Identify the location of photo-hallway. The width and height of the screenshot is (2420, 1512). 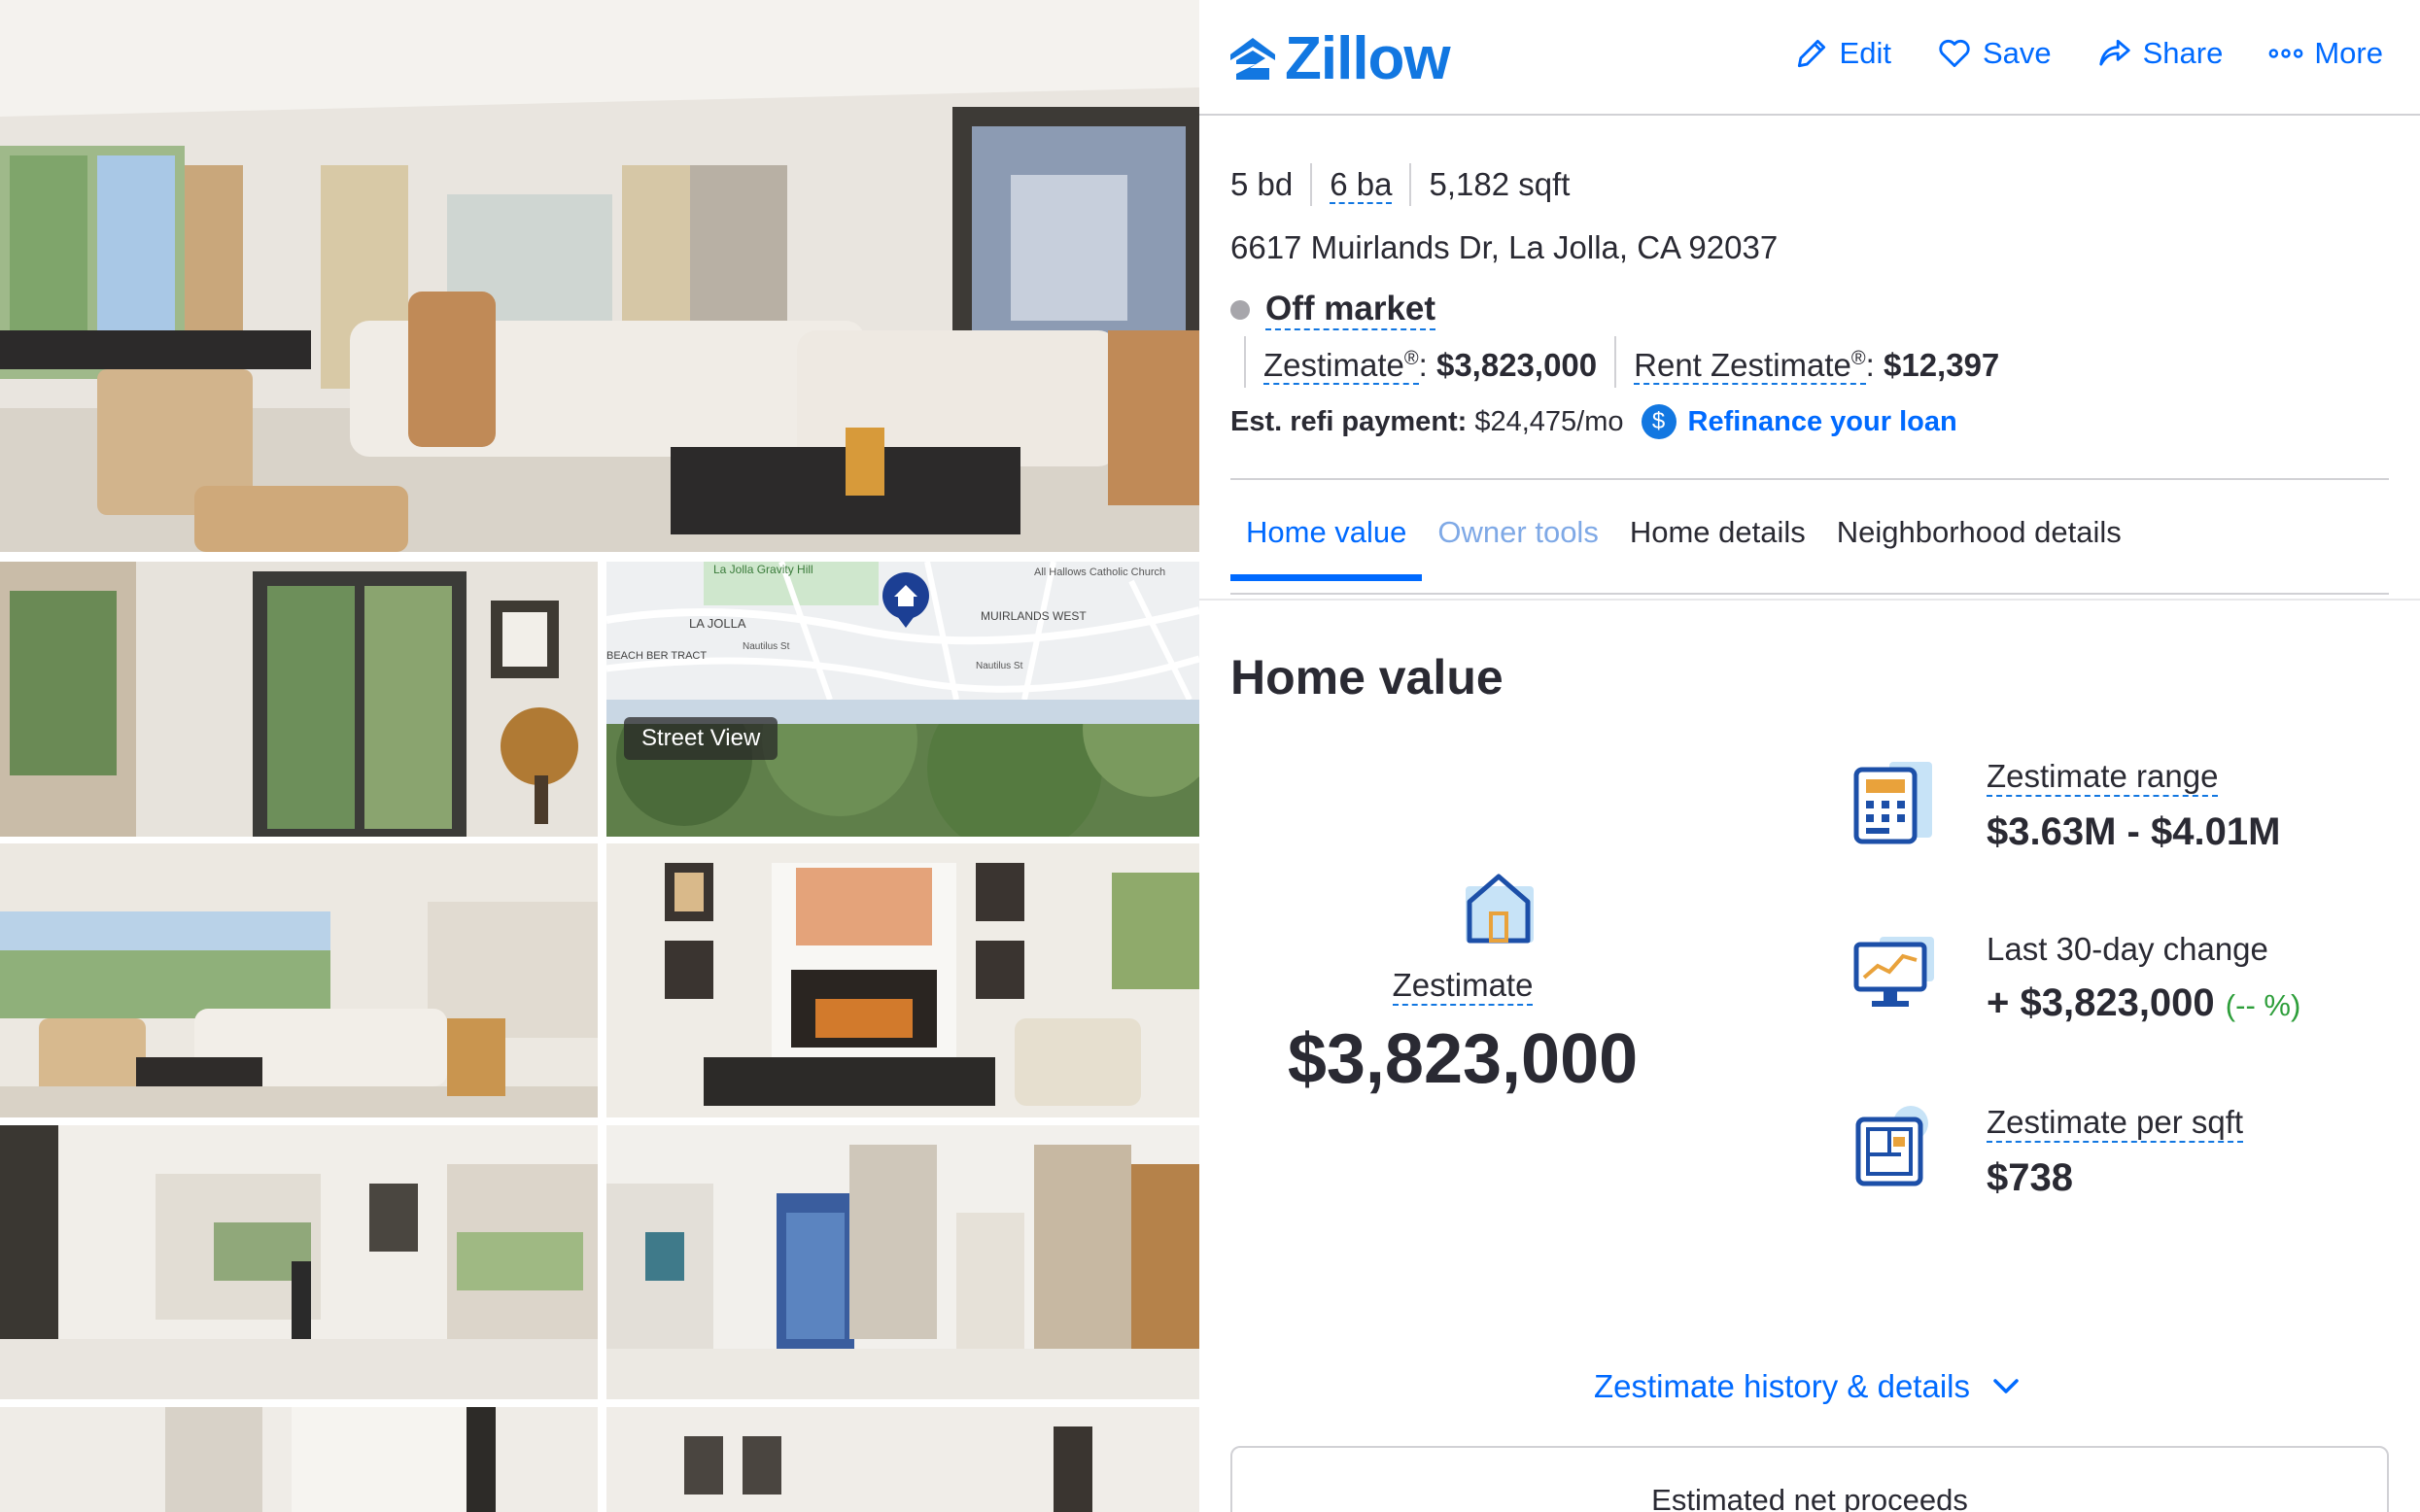
(902, 1262).